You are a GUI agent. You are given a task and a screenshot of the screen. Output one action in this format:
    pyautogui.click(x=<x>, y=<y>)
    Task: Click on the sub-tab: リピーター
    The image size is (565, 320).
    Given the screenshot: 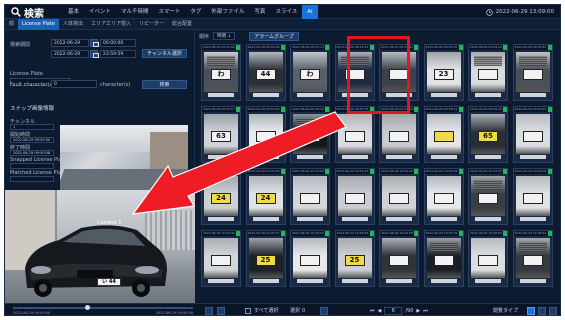 What is the action you would take?
    pyautogui.click(x=151, y=24)
    